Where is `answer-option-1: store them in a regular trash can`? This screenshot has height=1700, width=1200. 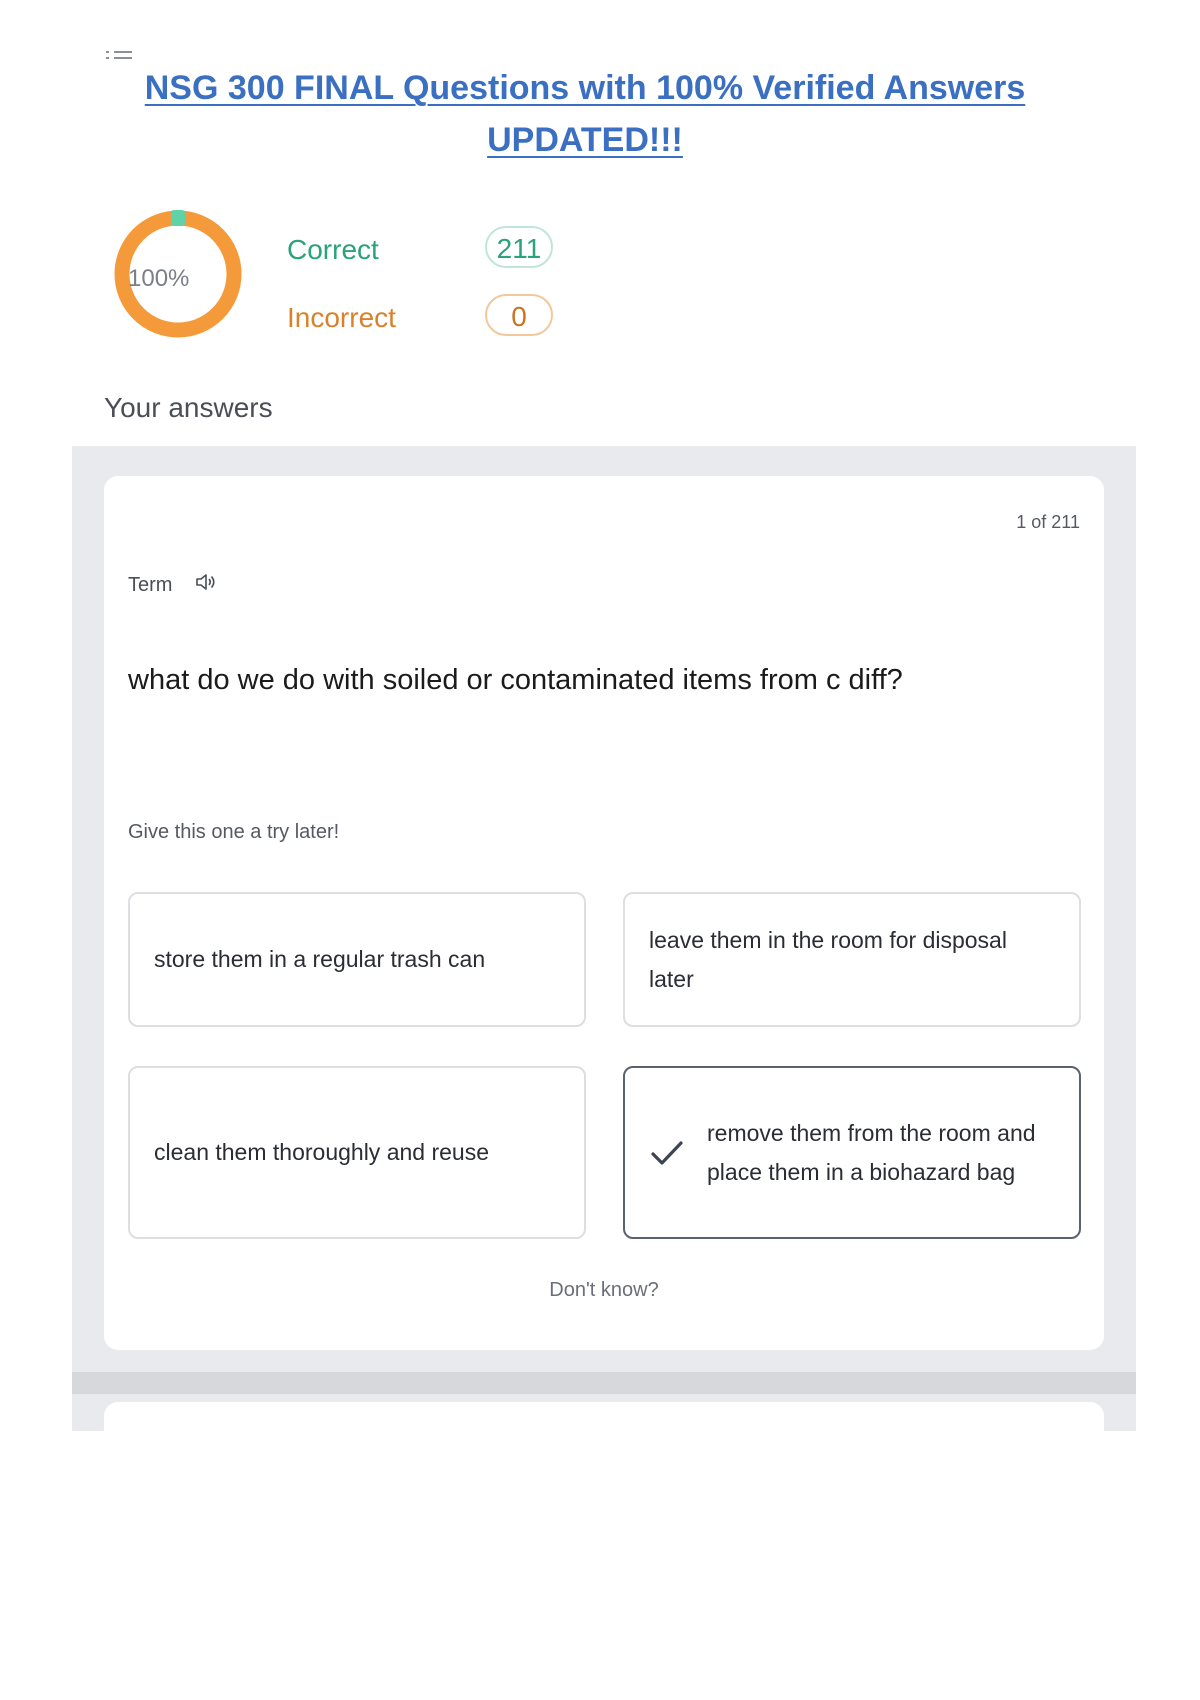
answer-option-1: store them in a regular trash can is located at coordinates (357, 959).